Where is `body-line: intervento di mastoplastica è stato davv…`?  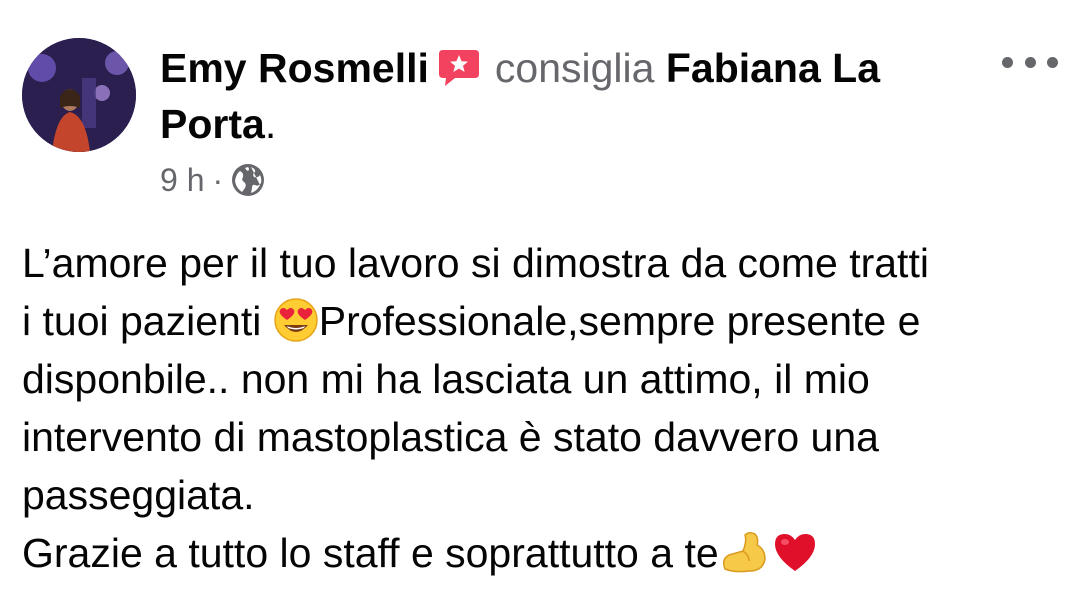 body-line: intervento di mastoplastica è stato davv… is located at coordinates (450, 437).